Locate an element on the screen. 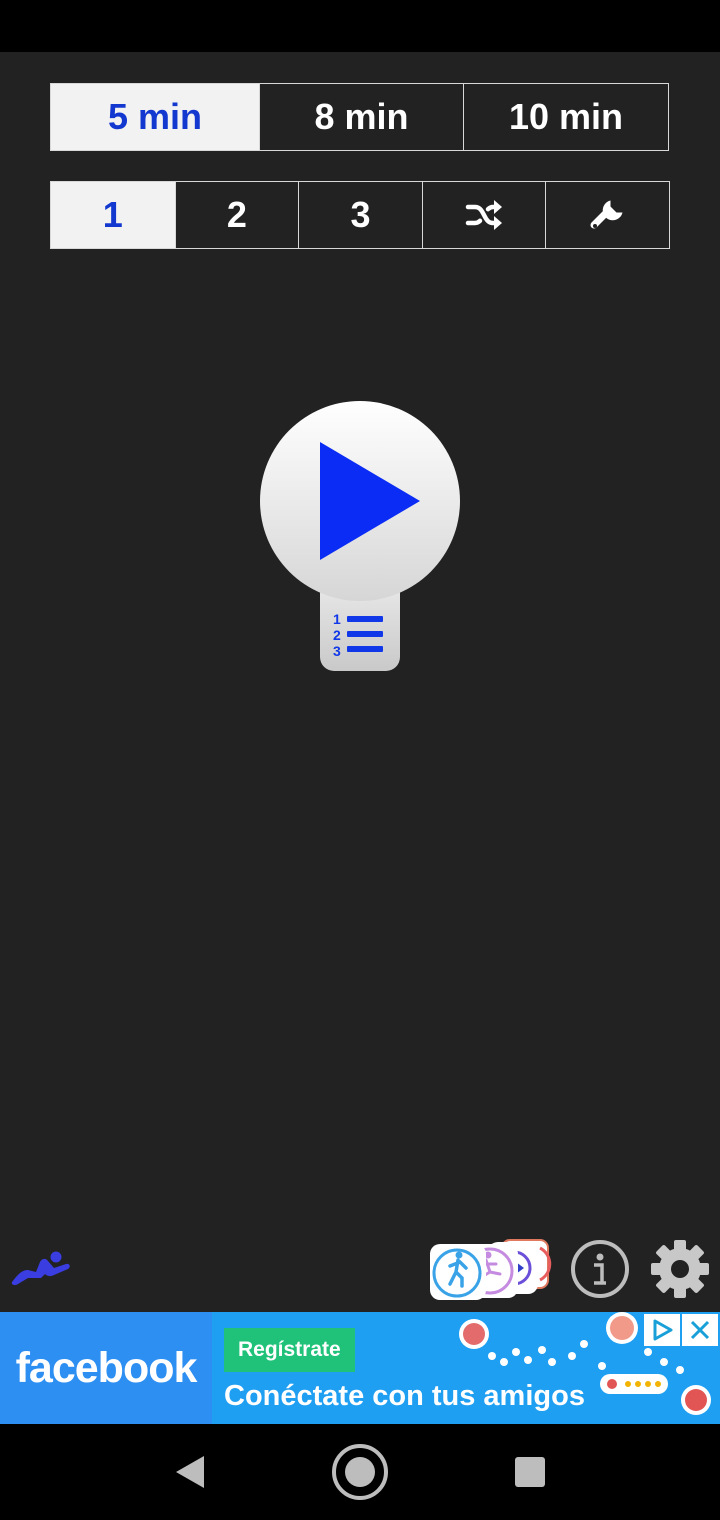  ad-choices-icon is located at coordinates (663, 1330).